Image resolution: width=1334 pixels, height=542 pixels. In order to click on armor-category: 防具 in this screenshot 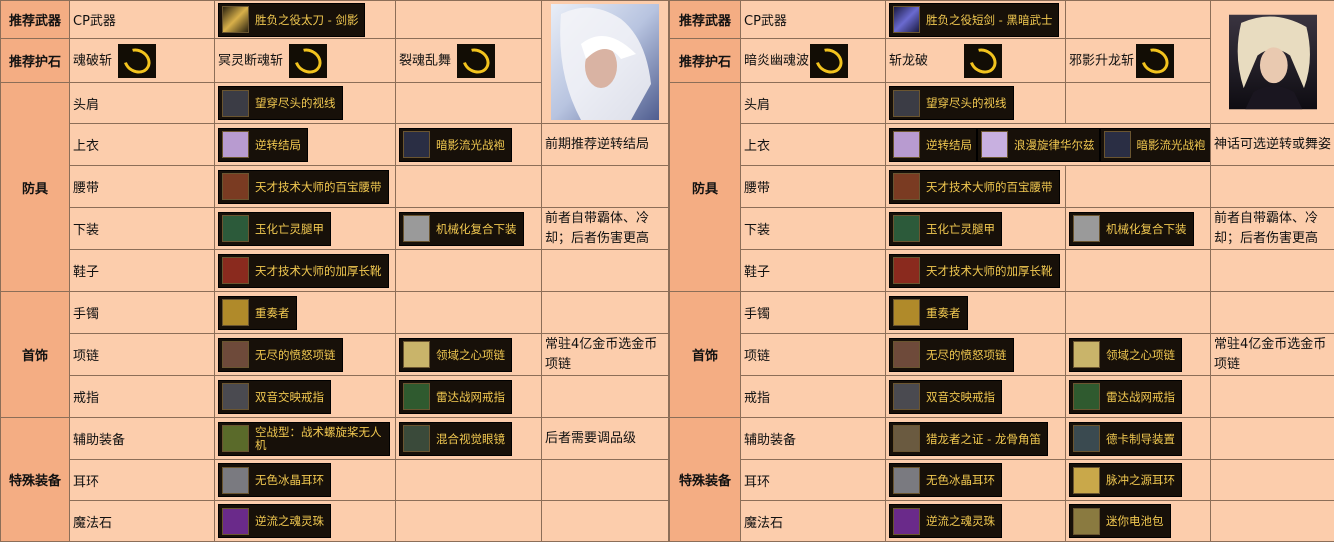, I will do `click(35, 187)`.